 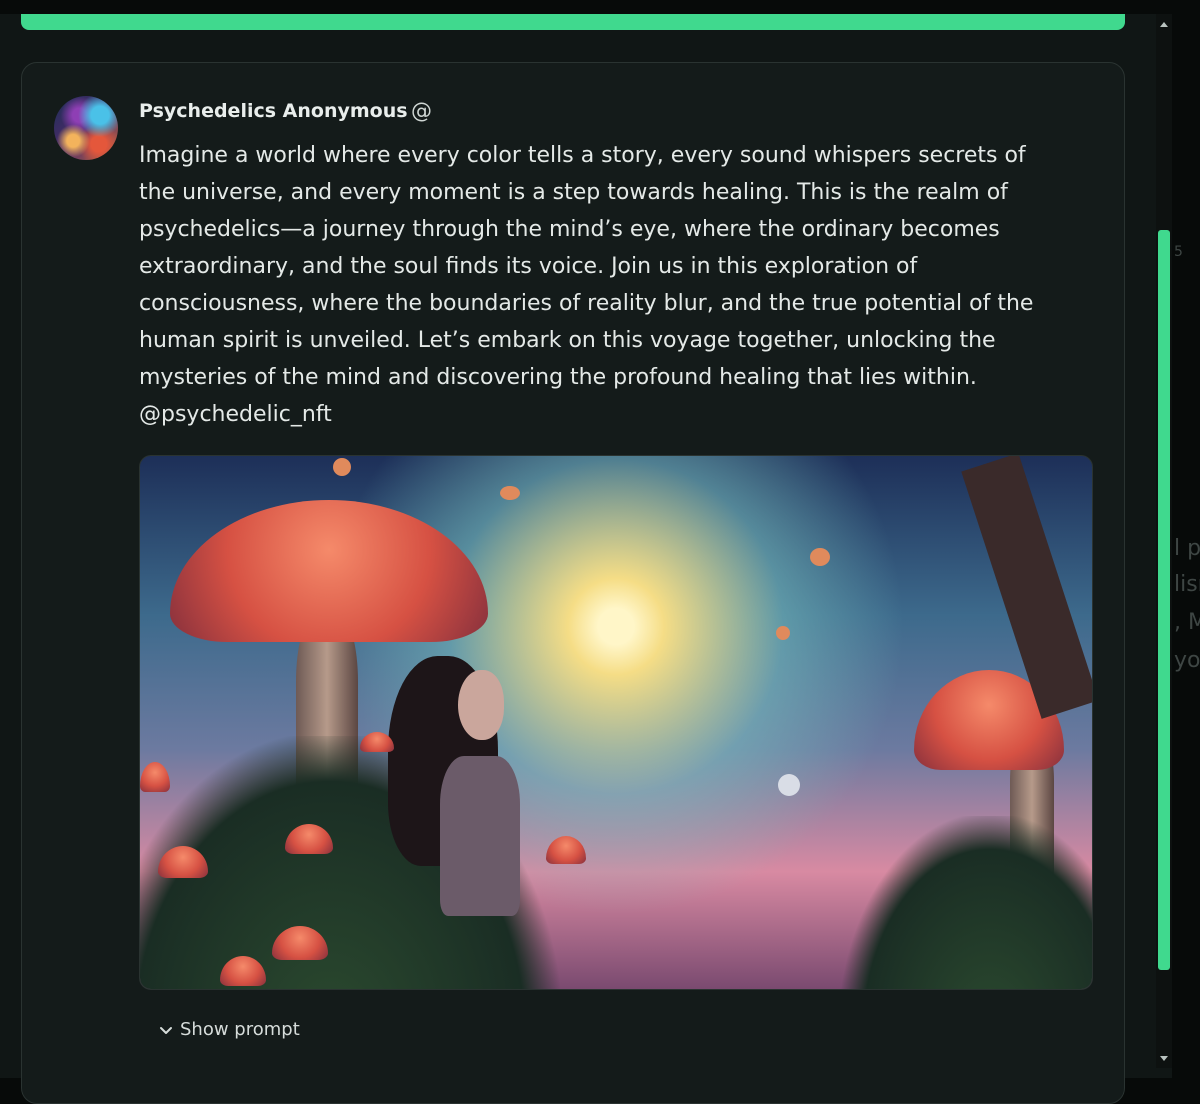 I want to click on scroll-down-icon, so click(x=1164, y=1058).